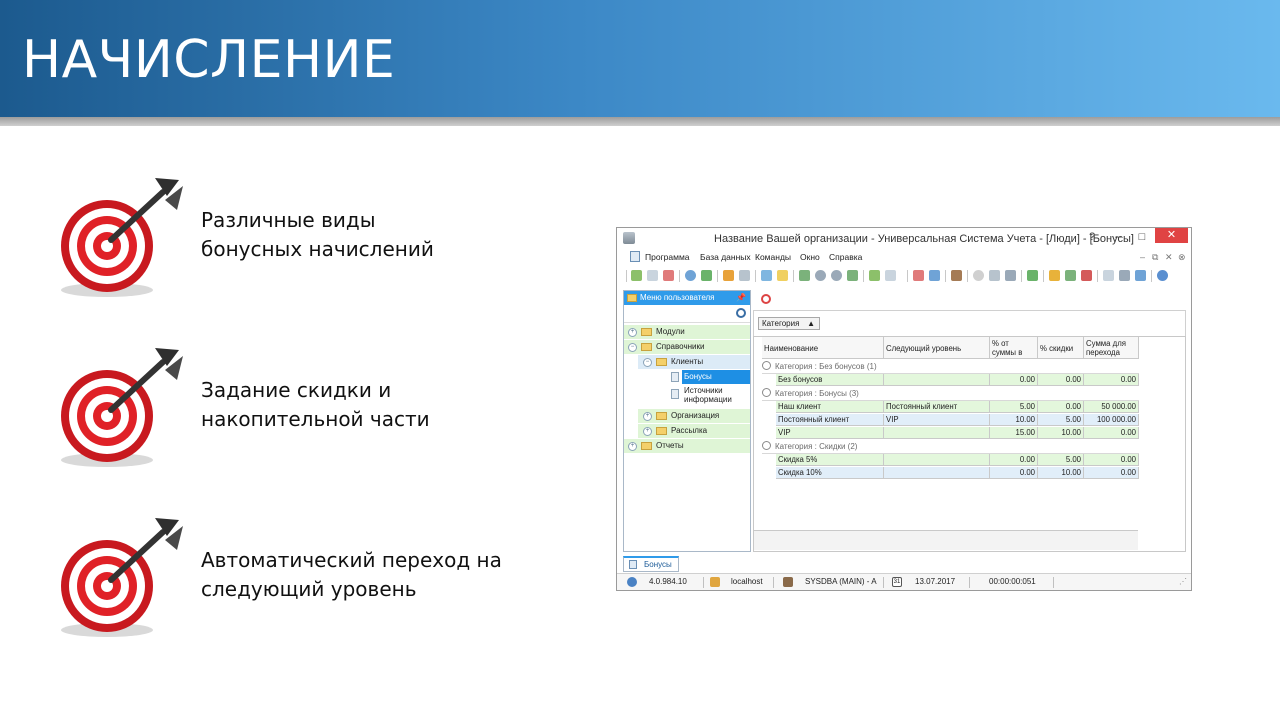 The width and height of the screenshot is (1280, 720). I want to click on menu-window: Окно, so click(810, 257).